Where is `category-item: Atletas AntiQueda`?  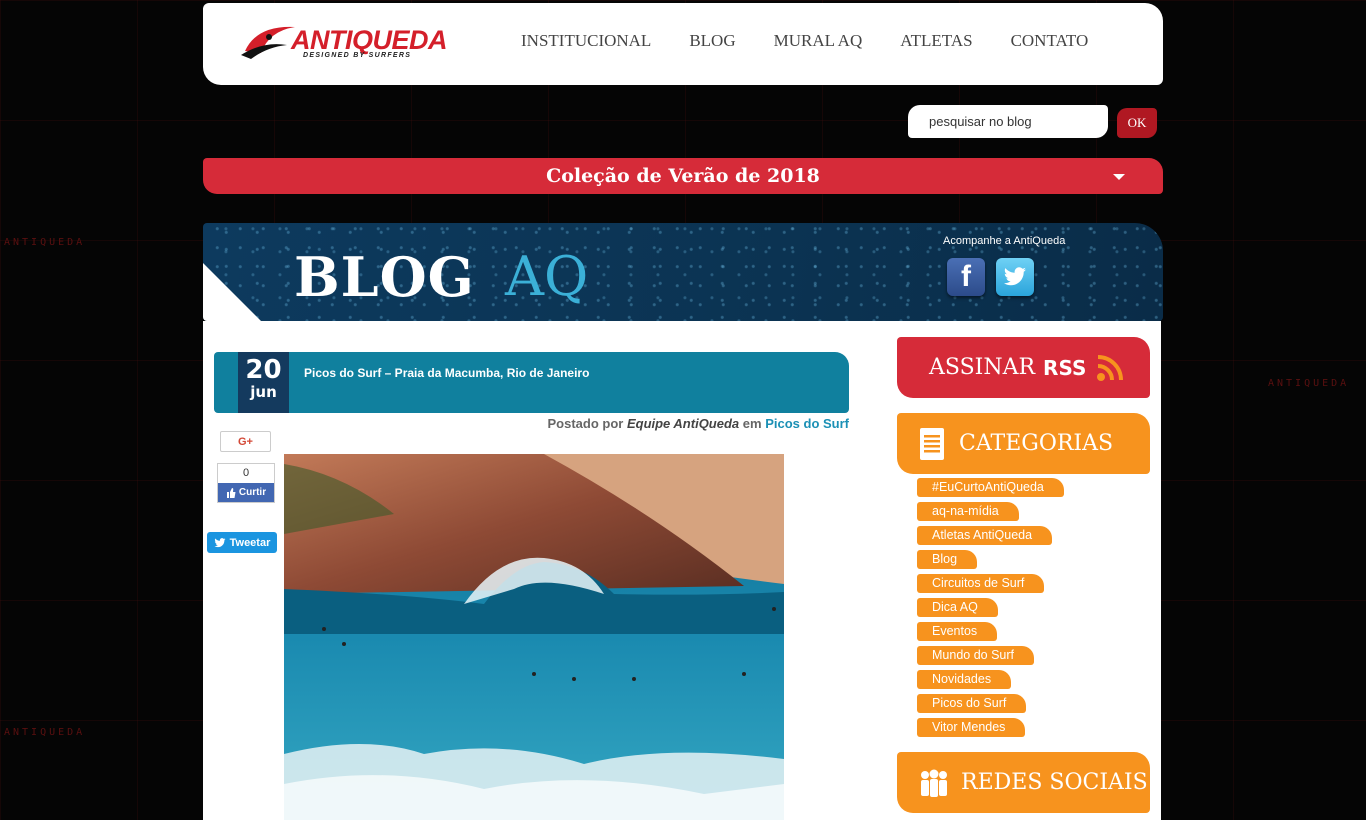
category-item: Atletas AntiQueda is located at coordinates (985, 535).